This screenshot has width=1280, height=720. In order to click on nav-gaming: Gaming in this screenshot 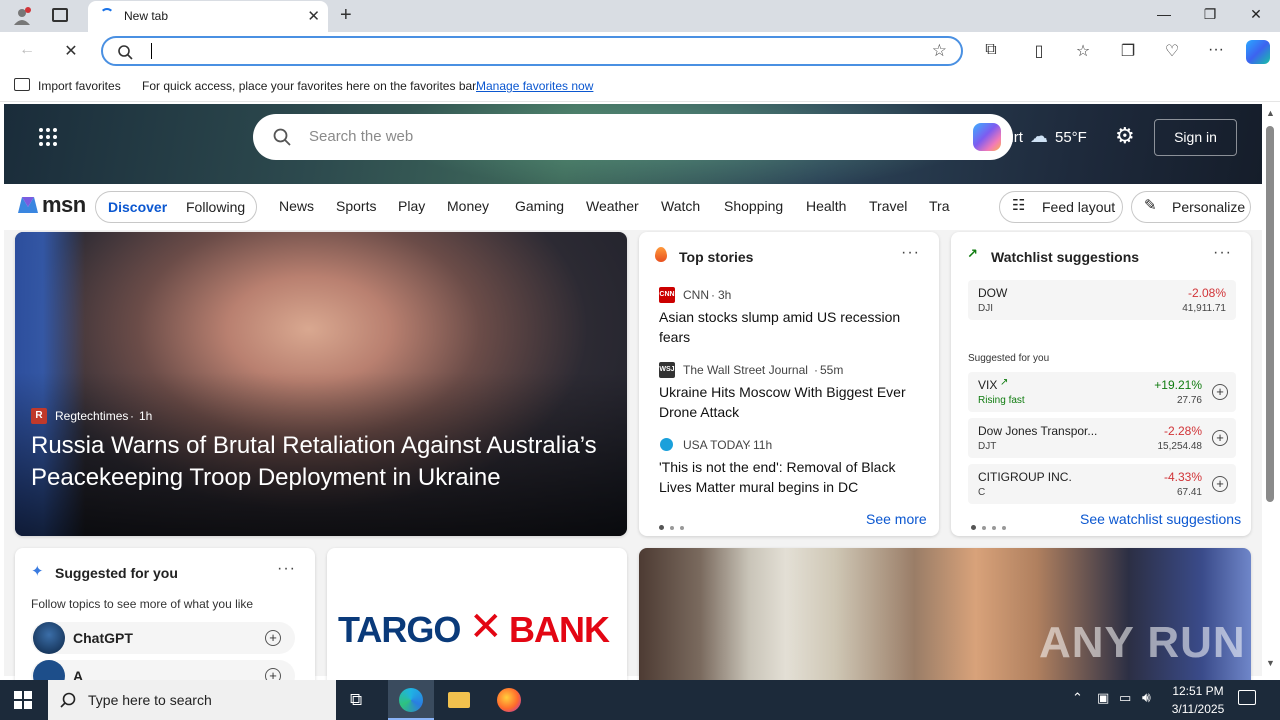, I will do `click(539, 206)`.